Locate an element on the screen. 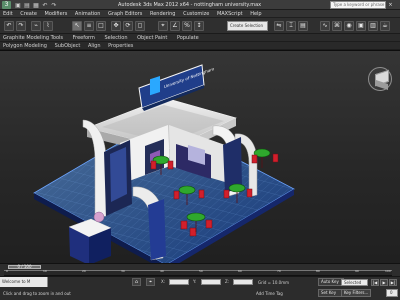 Image resolution: width=400 pixels, height=300 pixels. snap-icon: ⌖ is located at coordinates (163, 26).